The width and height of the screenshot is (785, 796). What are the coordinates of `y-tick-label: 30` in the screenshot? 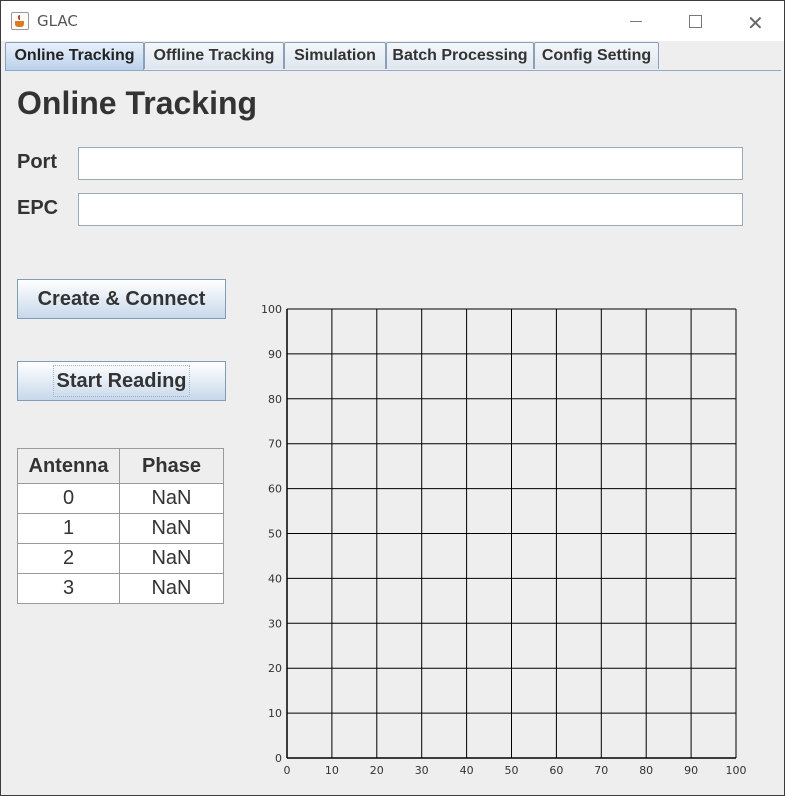 It's located at (275, 623).